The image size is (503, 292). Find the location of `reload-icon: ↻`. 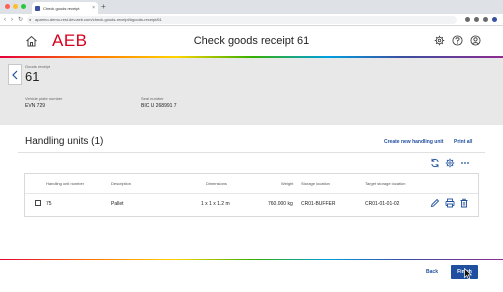

reload-icon: ↻ is located at coordinates (20, 20).